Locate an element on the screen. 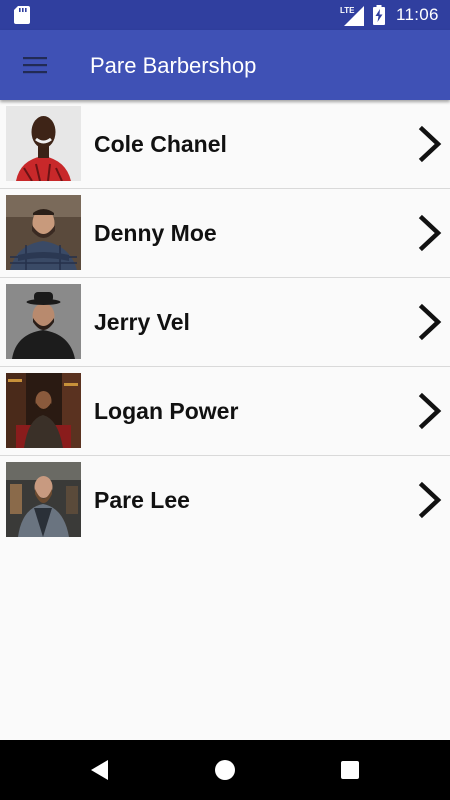 This screenshot has width=450, height=800. svg-text: LTE is located at coordinates (347, 10).